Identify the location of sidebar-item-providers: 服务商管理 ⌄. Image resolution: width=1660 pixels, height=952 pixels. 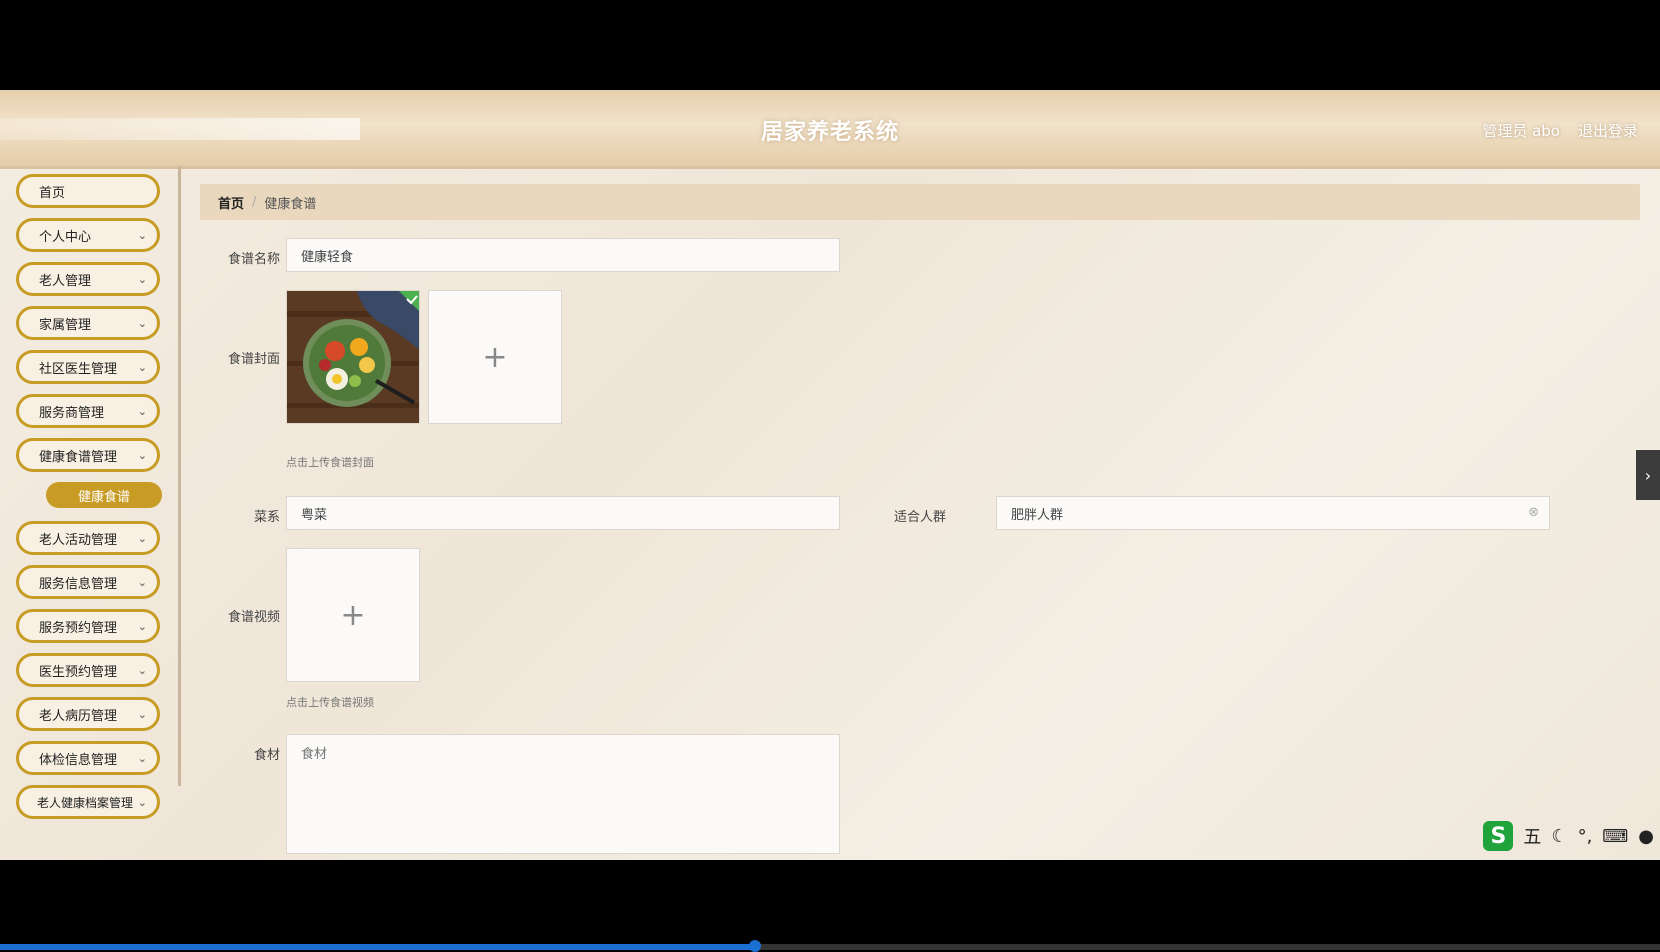
(88, 411).